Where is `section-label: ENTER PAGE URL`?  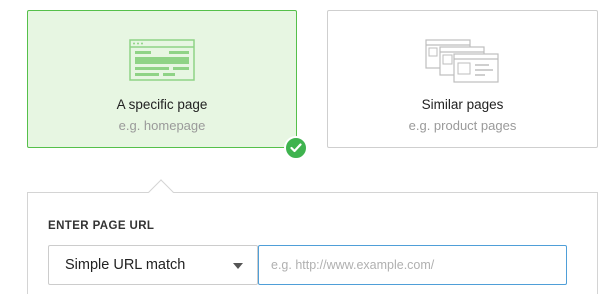 section-label: ENTER PAGE URL is located at coordinates (101, 226).